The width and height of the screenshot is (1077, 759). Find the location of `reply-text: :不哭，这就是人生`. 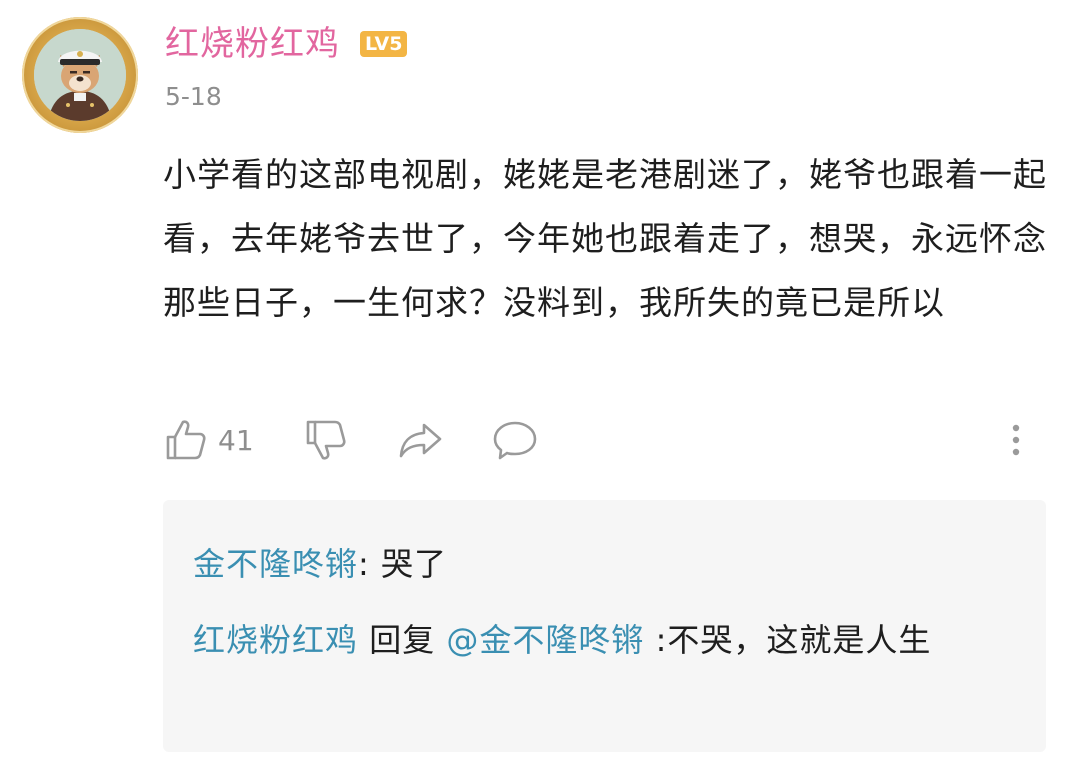

reply-text: :不哭，这就是人生 is located at coordinates (788, 640).